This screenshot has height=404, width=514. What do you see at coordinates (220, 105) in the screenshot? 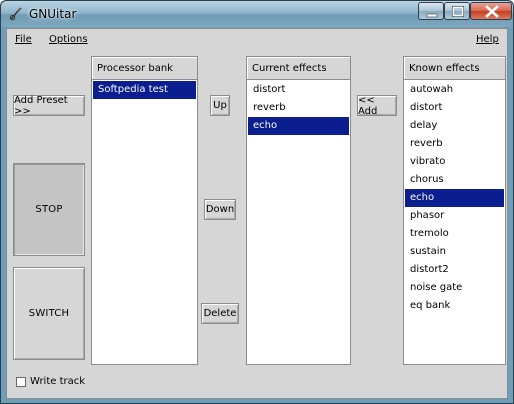
I see `up-button: Up` at bounding box center [220, 105].